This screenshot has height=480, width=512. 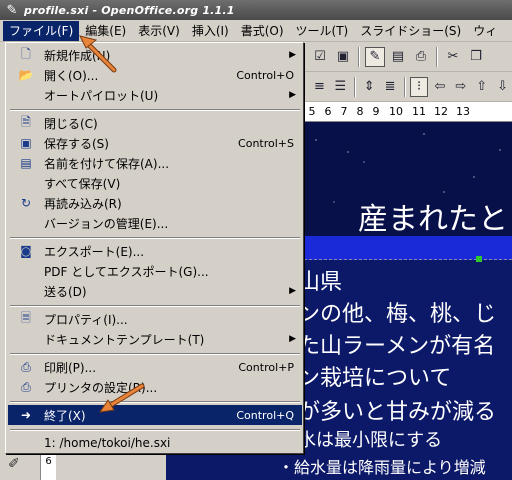 I want to click on menu-item-send: 送る(D) ▶, so click(x=155, y=291).